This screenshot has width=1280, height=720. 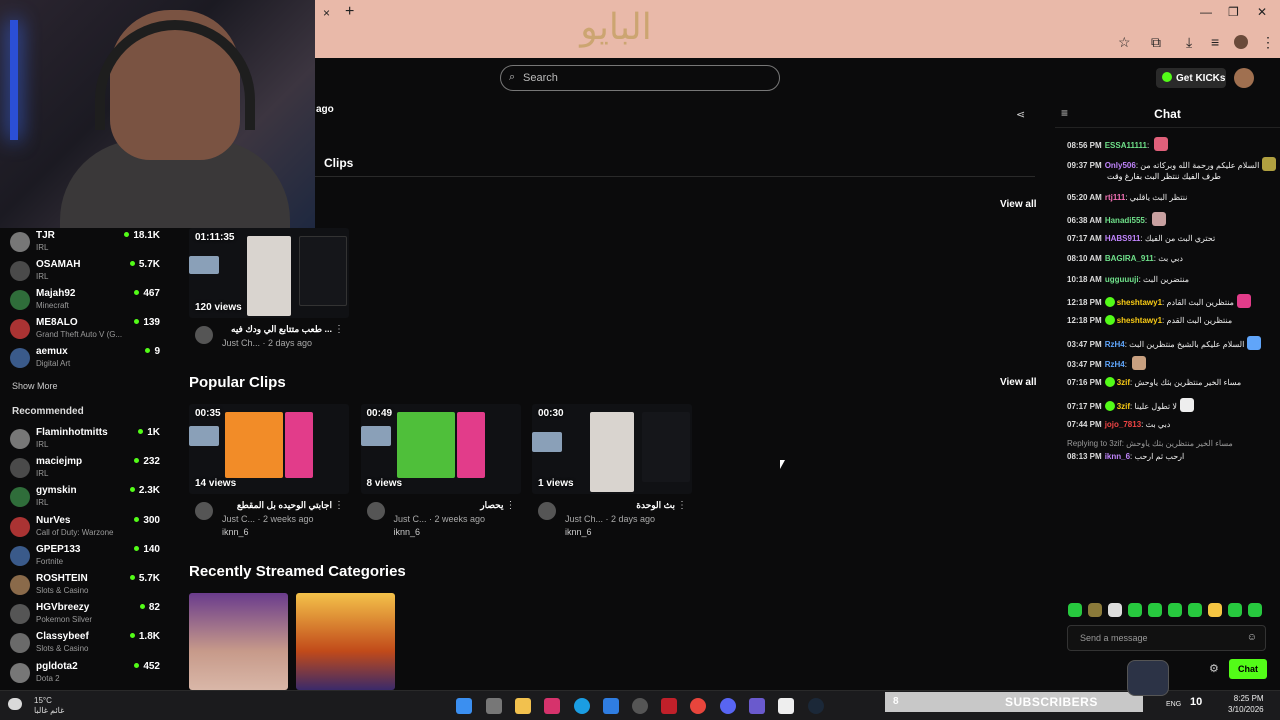 I want to click on download-icon: ⤓, so click(x=1189, y=42).